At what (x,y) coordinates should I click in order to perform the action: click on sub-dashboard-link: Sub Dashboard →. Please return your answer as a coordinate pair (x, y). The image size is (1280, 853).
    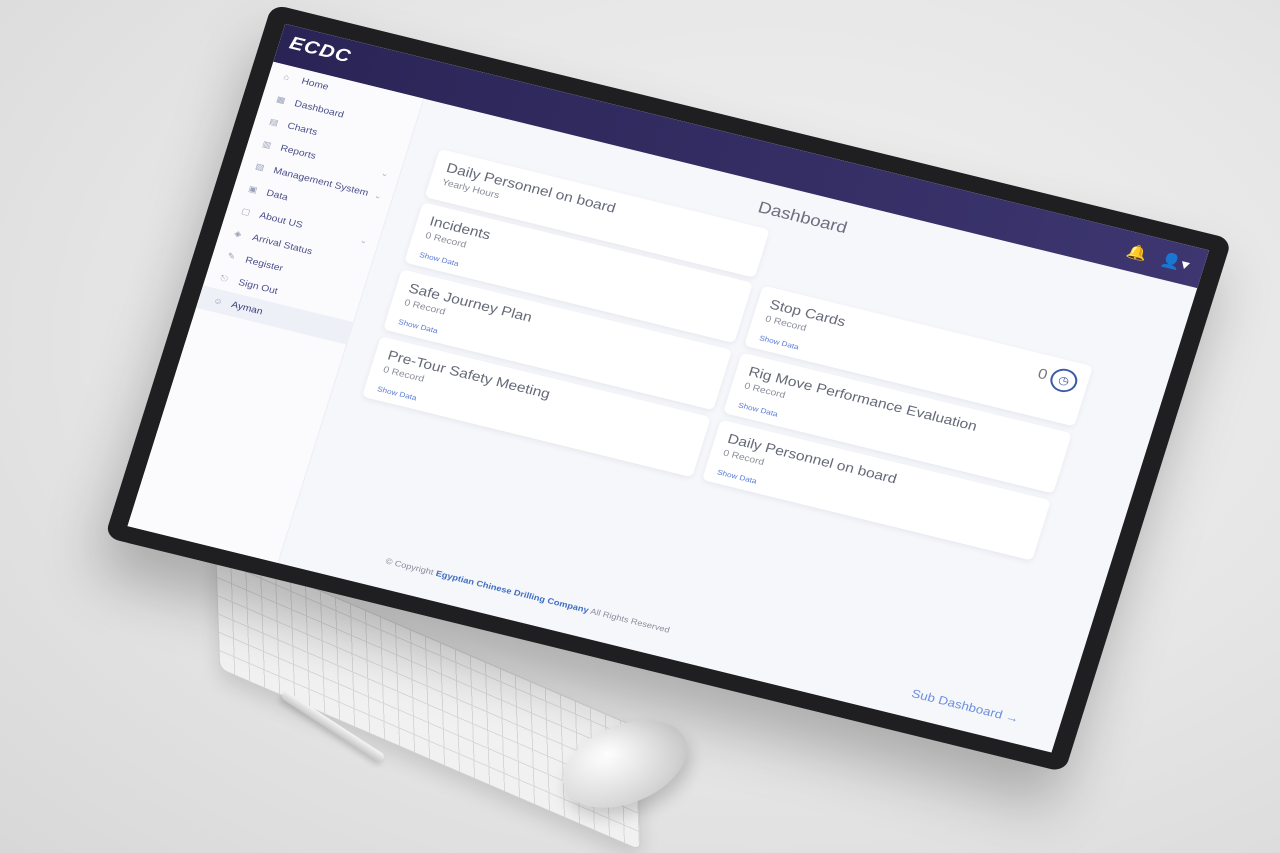
    Looking at the image, I should click on (965, 705).